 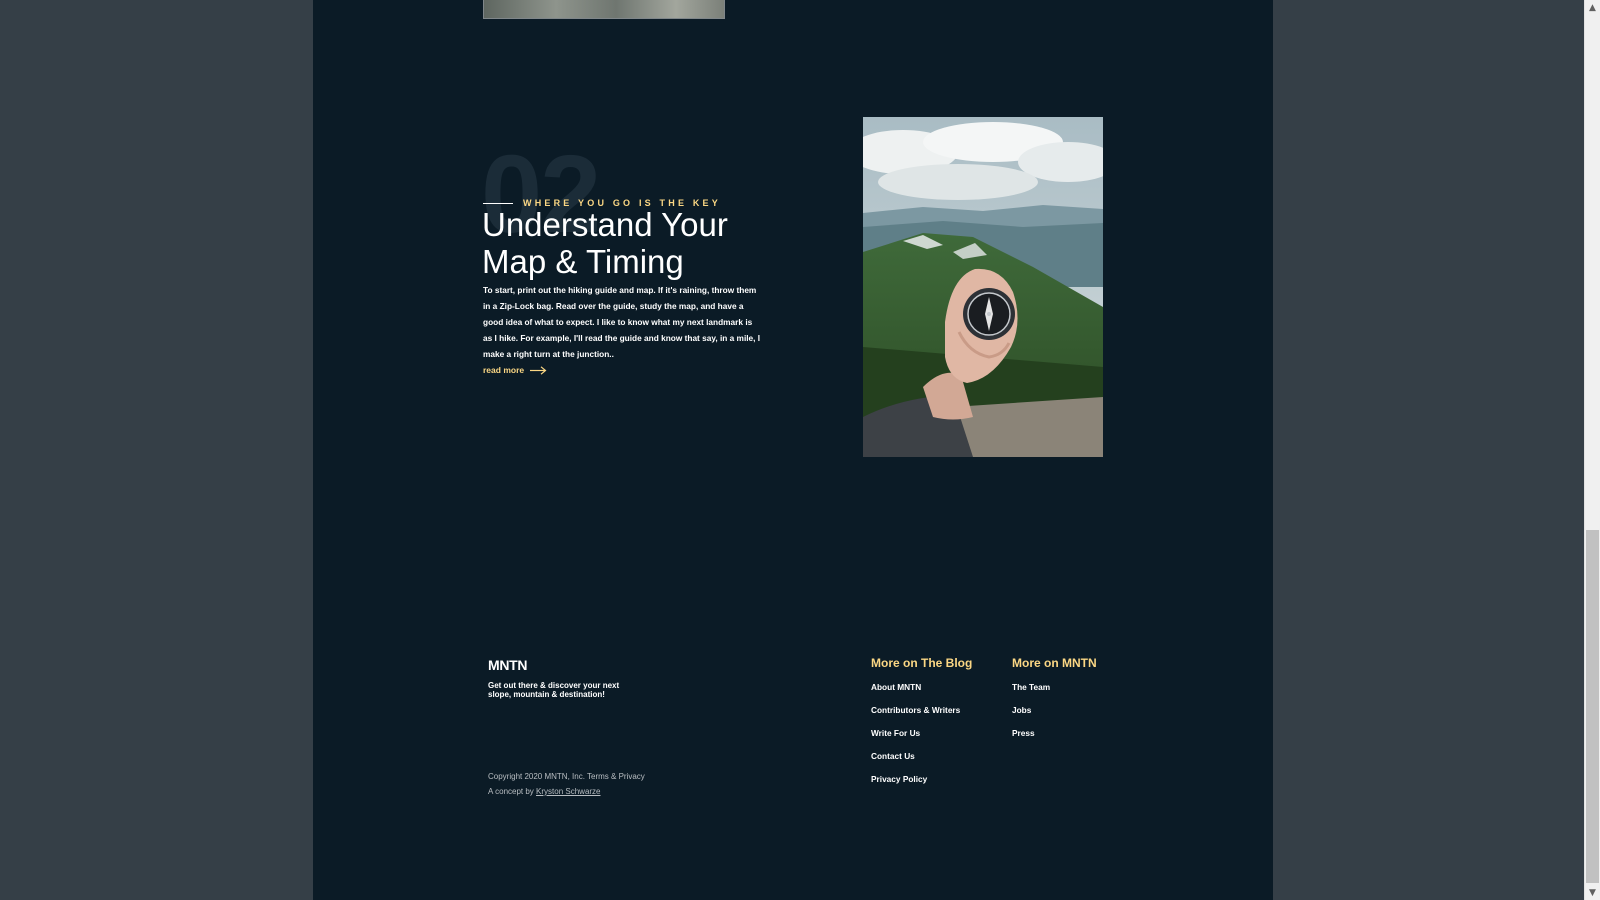 What do you see at coordinates (1054, 739) in the screenshot?
I see `footer-link-press: Press` at bounding box center [1054, 739].